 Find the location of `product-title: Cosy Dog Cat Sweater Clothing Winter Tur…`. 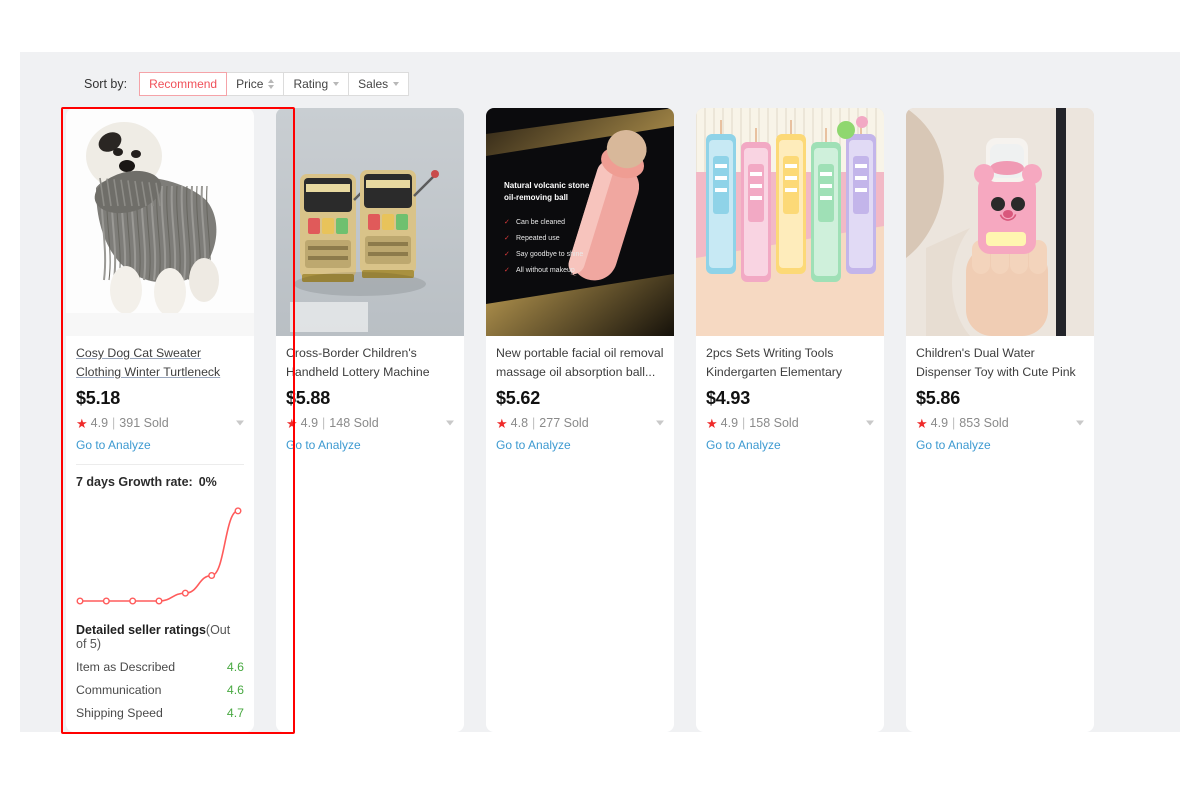

product-title: Cosy Dog Cat Sweater Clothing Winter Tur… is located at coordinates (160, 363).